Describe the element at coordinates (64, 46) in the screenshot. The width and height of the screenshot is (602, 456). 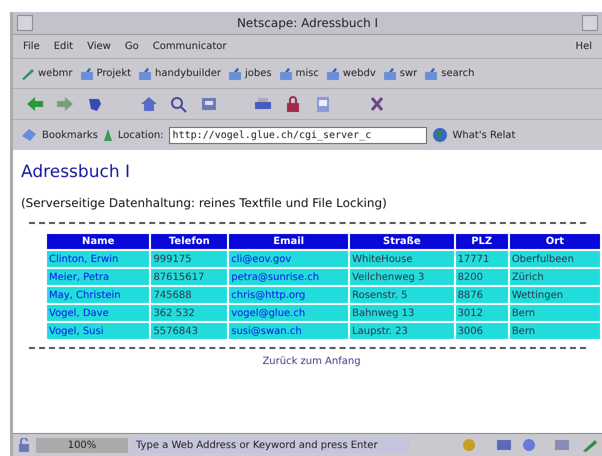
I see `menu-item: Edit` at that location.